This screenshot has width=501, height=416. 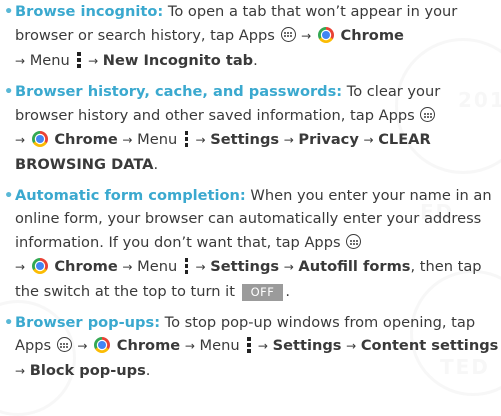 I want to click on term-browser-history: Browser history, cache, and passwords:, so click(x=179, y=92).